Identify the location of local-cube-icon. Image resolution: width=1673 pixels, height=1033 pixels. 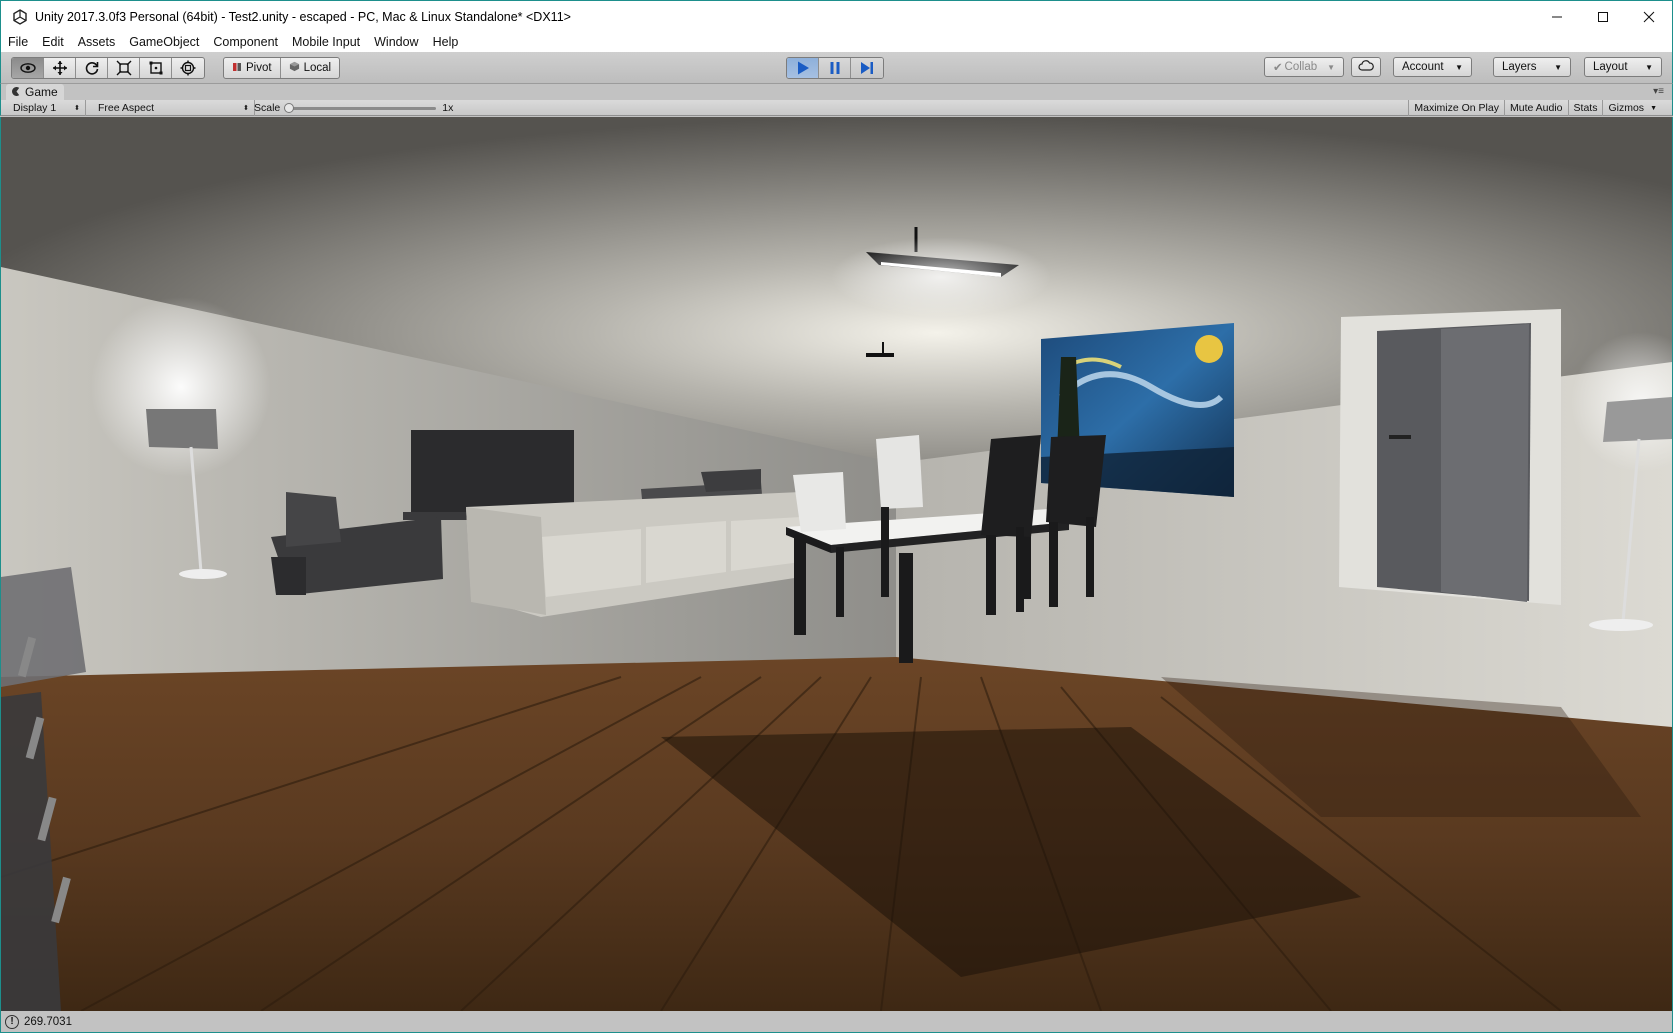
(294, 68).